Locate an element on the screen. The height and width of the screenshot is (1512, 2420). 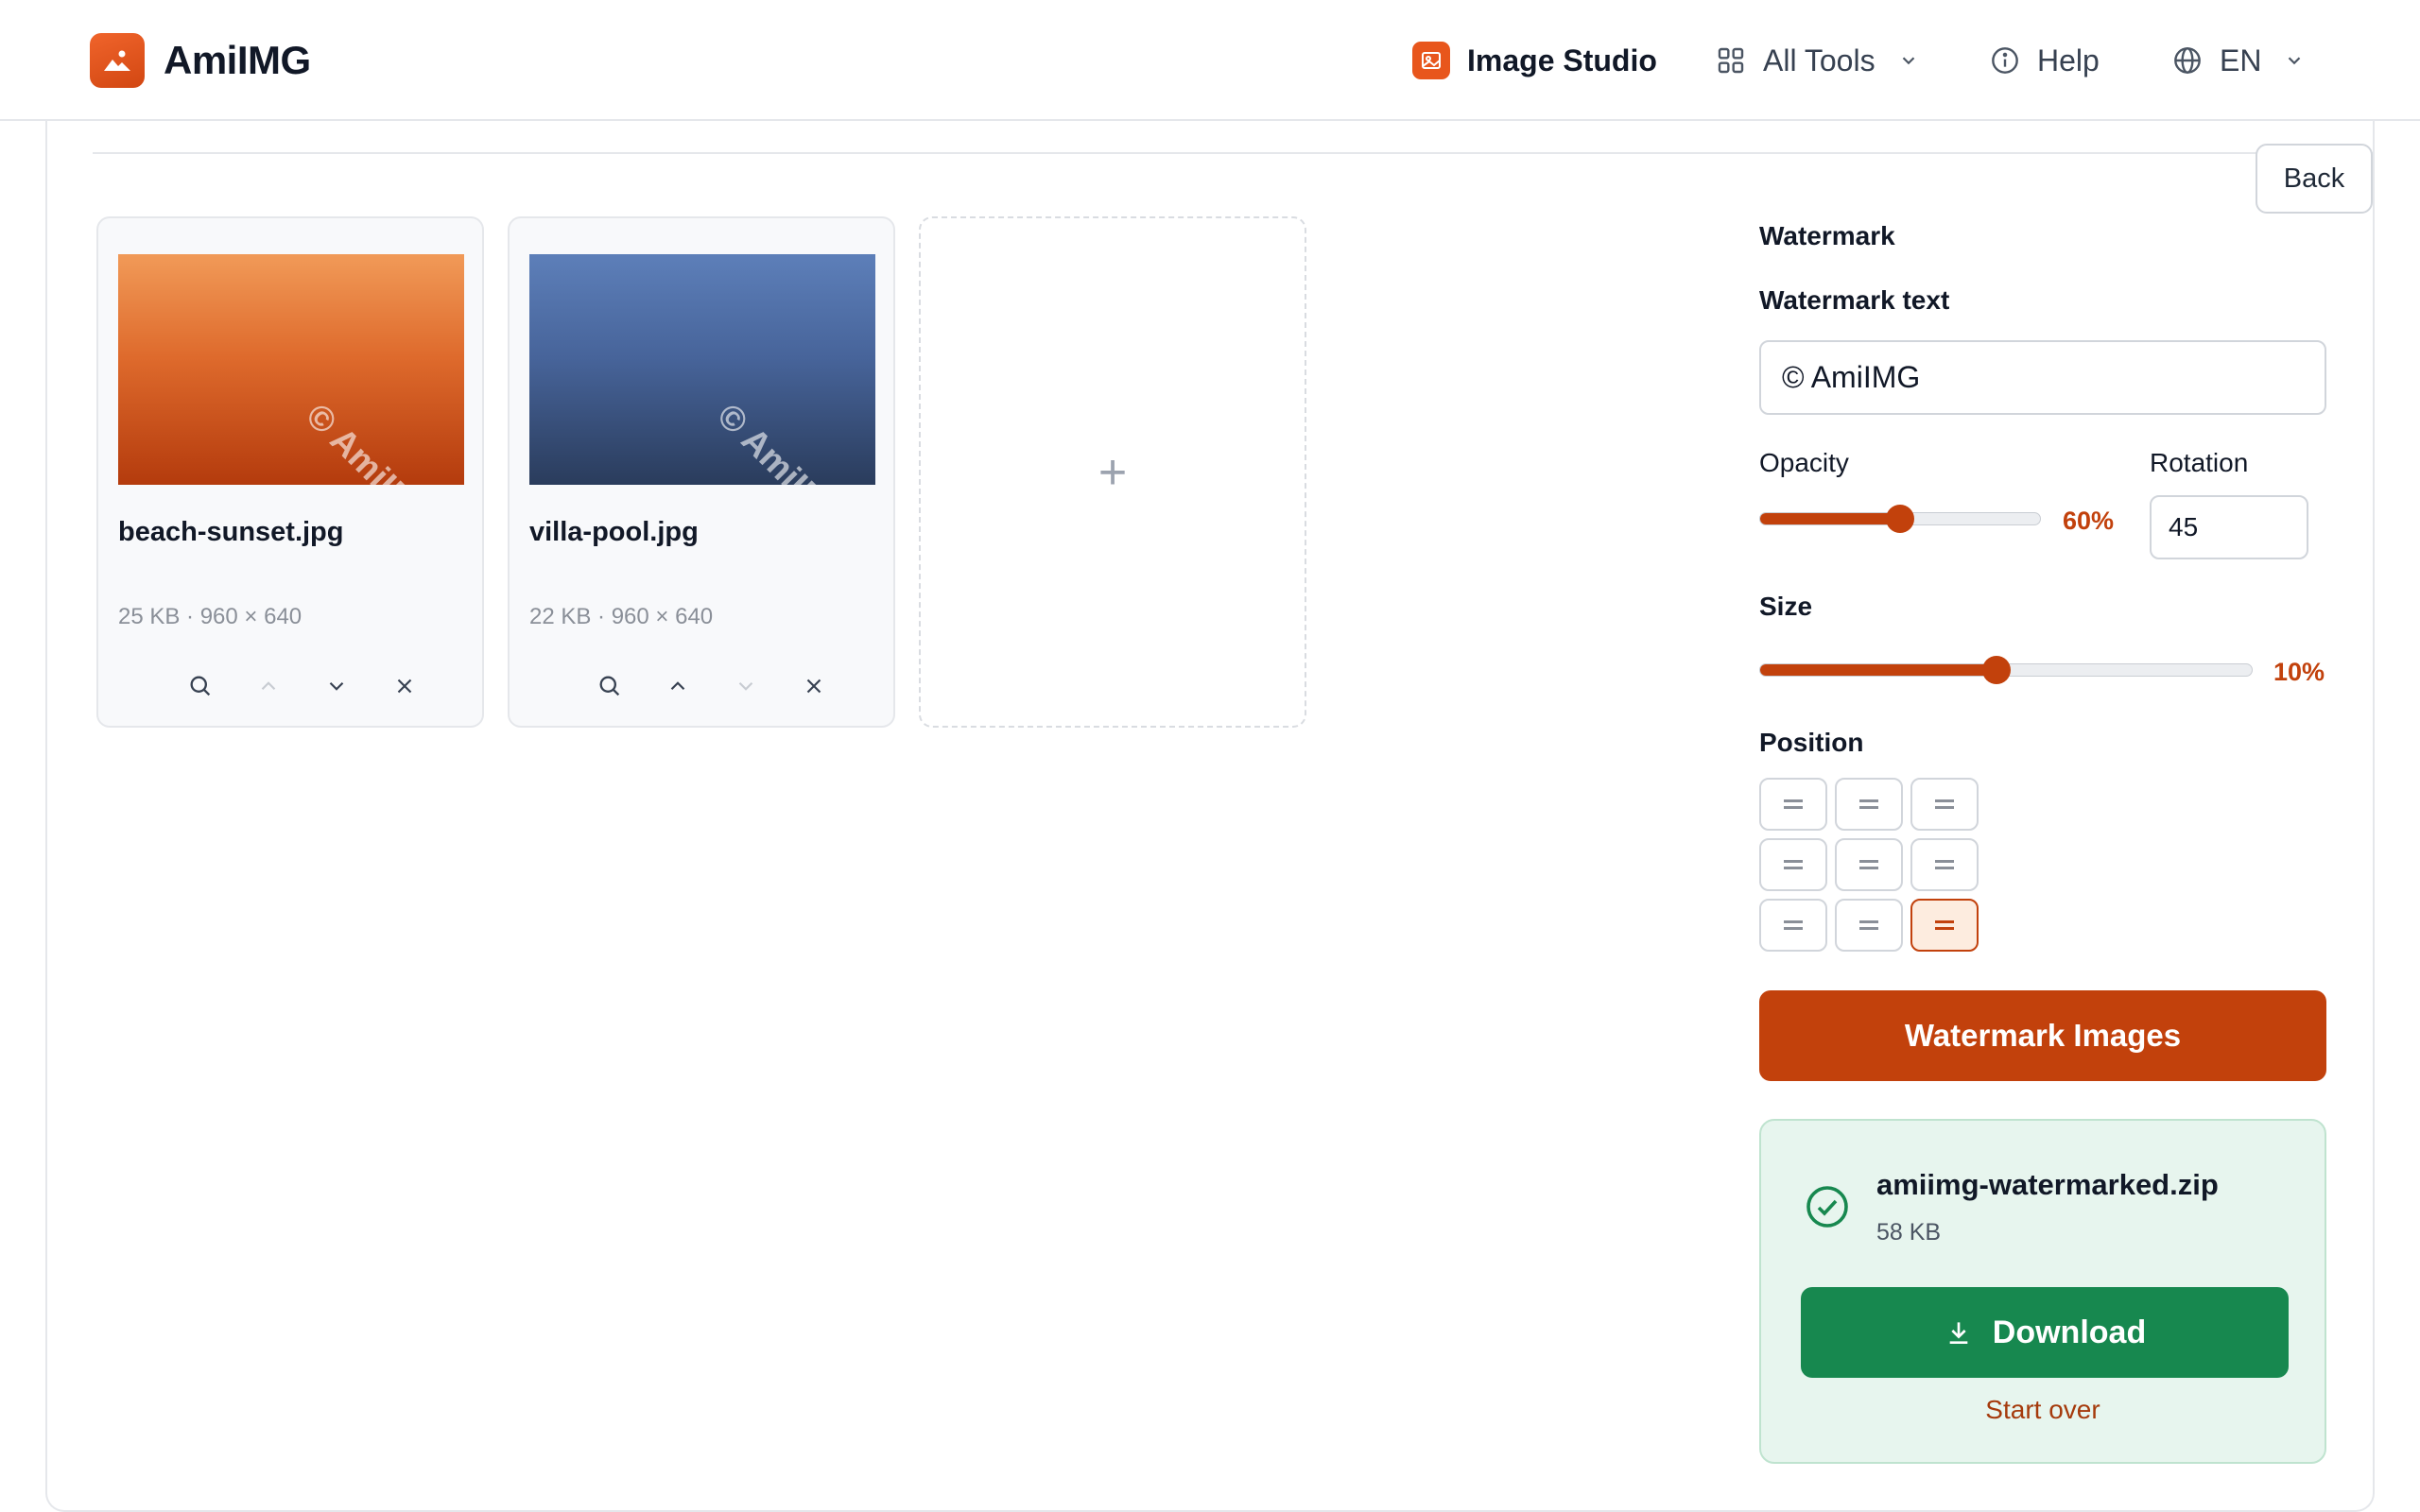
add-files-button: + is located at coordinates (1112, 472).